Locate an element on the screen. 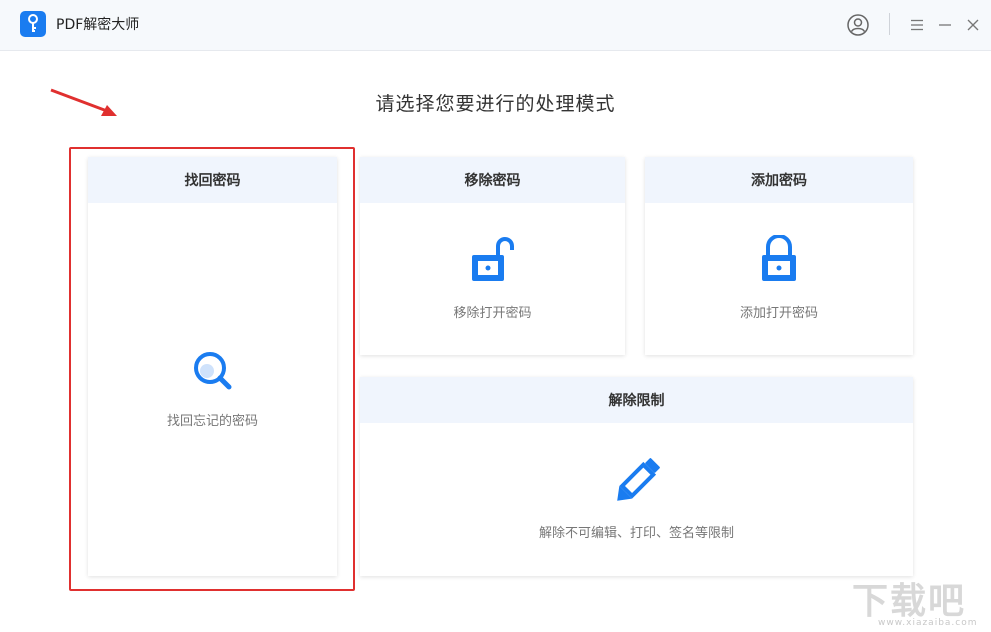 The width and height of the screenshot is (991, 632). card-description: 添加打开密码 is located at coordinates (778, 313).